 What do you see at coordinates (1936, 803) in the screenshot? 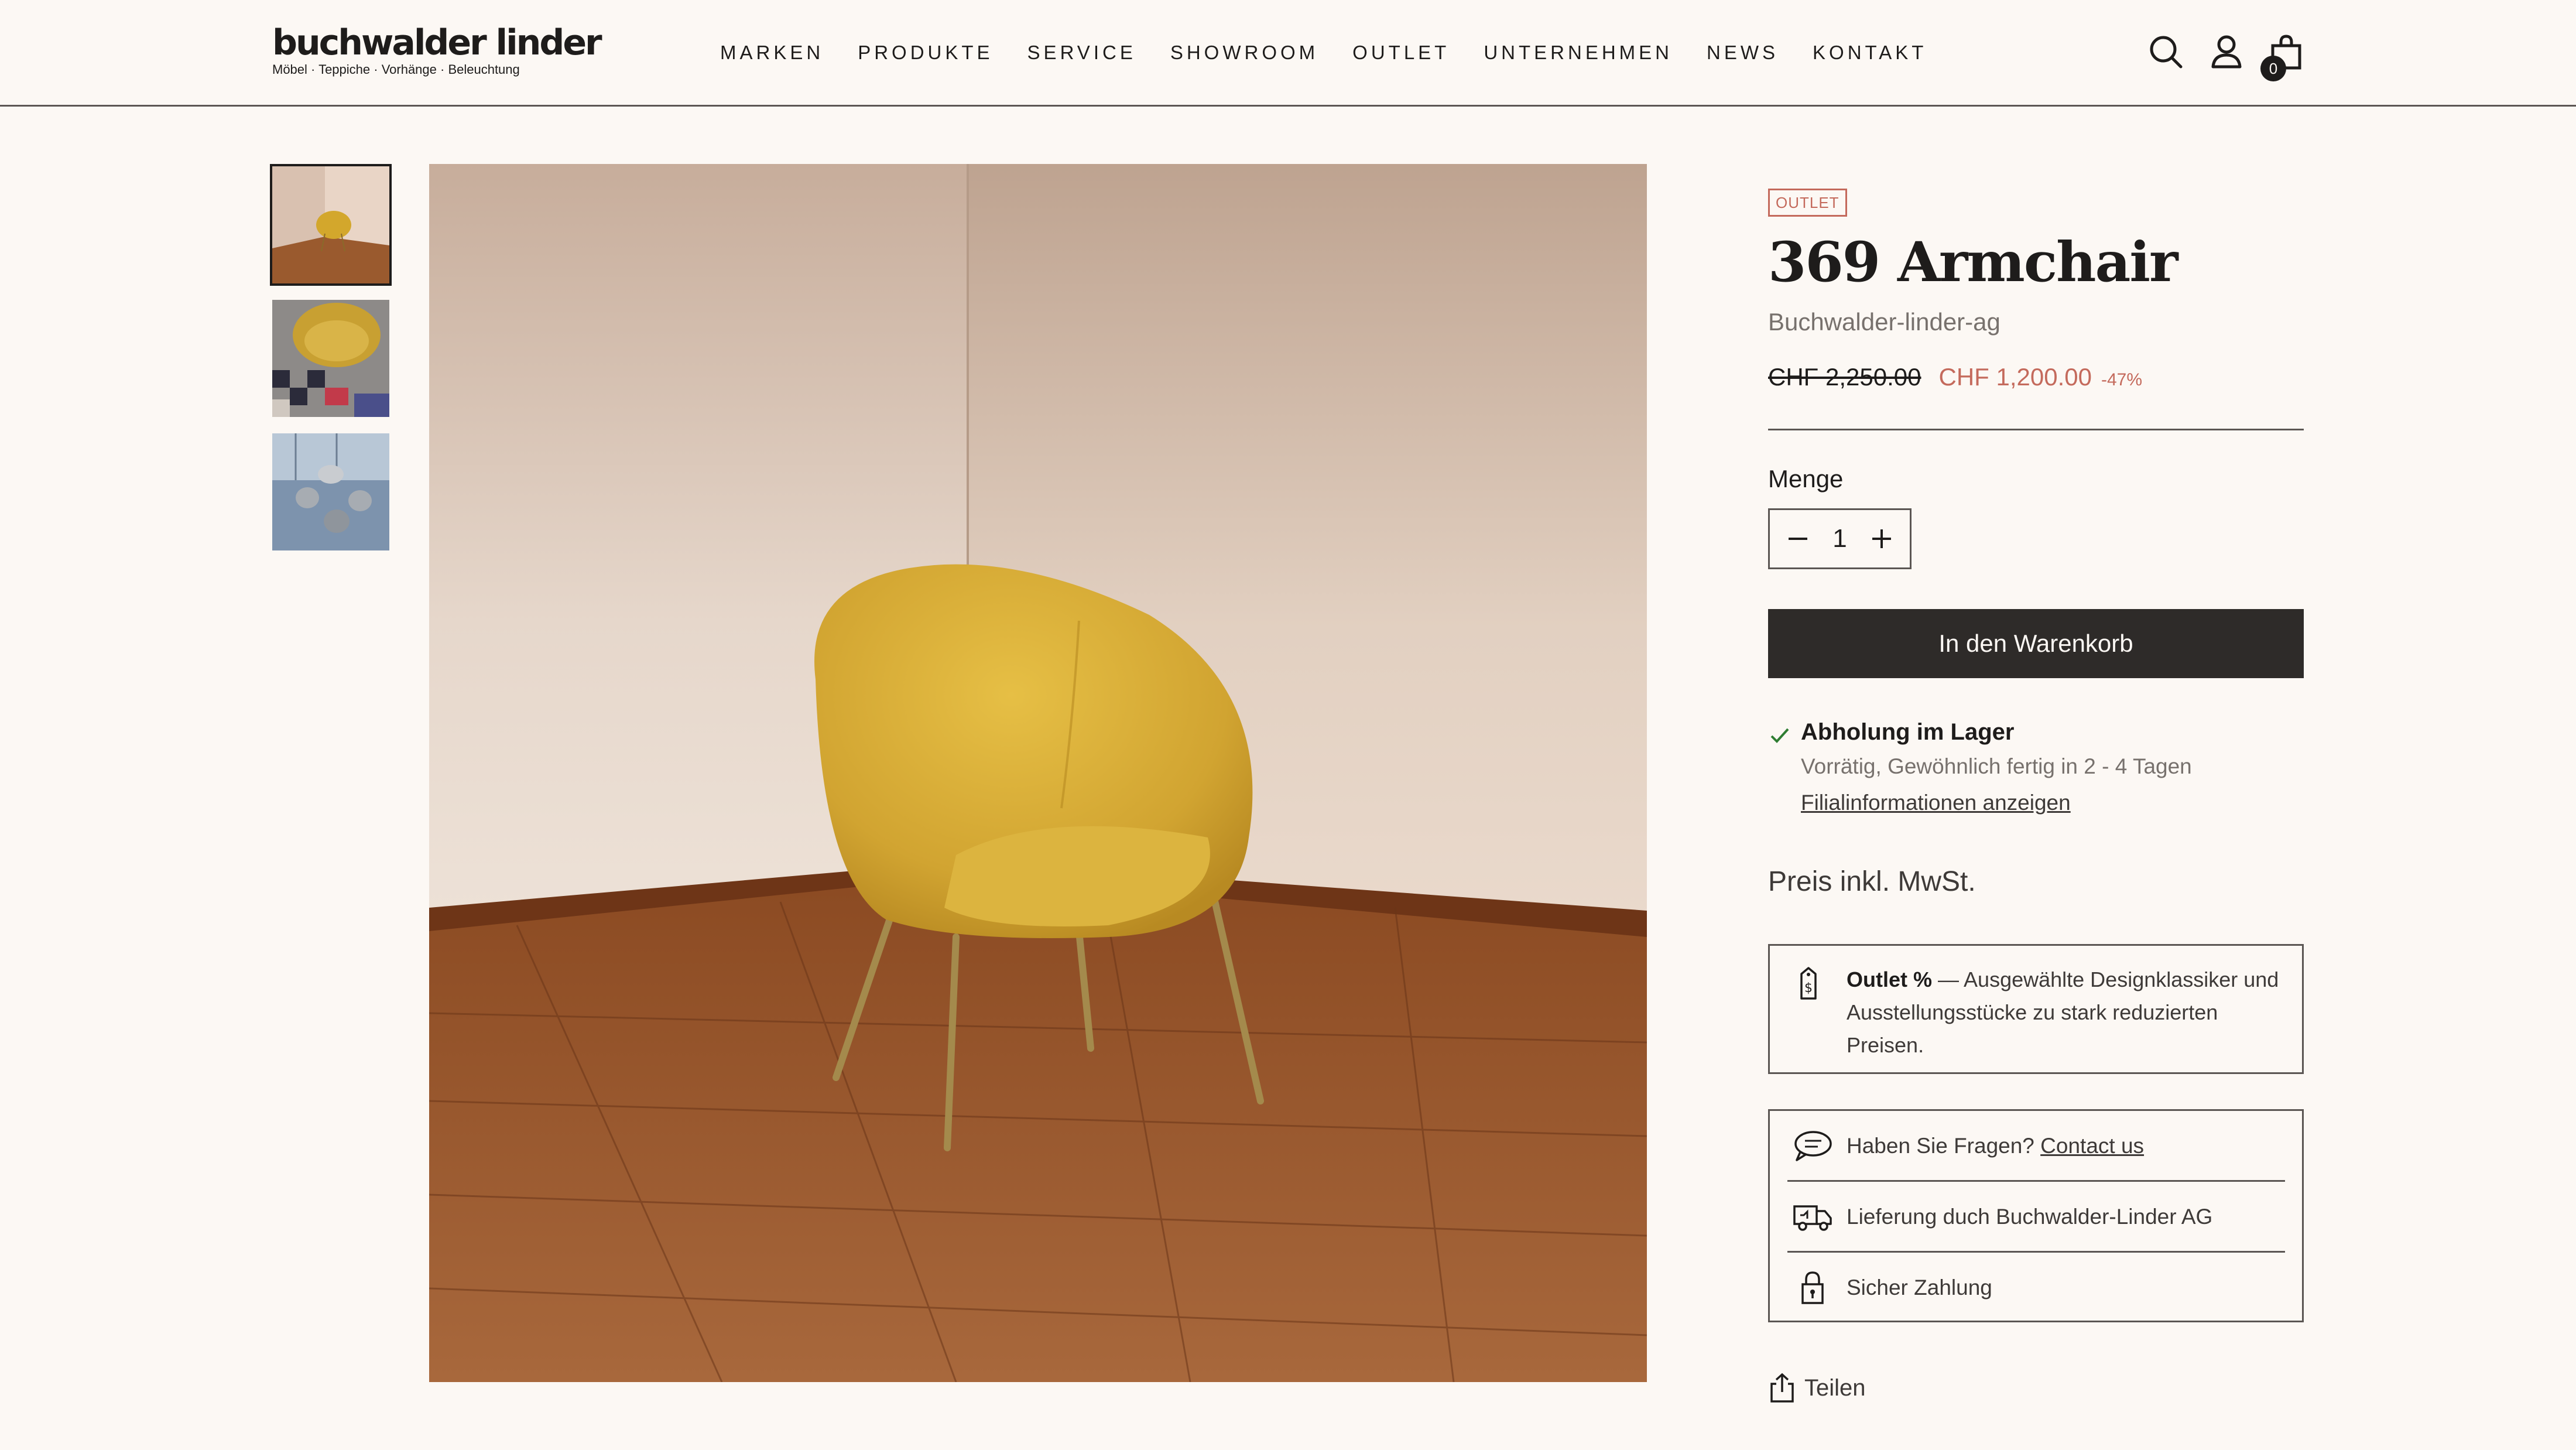
I see `store-info-link: Filialinformationen anzeigen` at bounding box center [1936, 803].